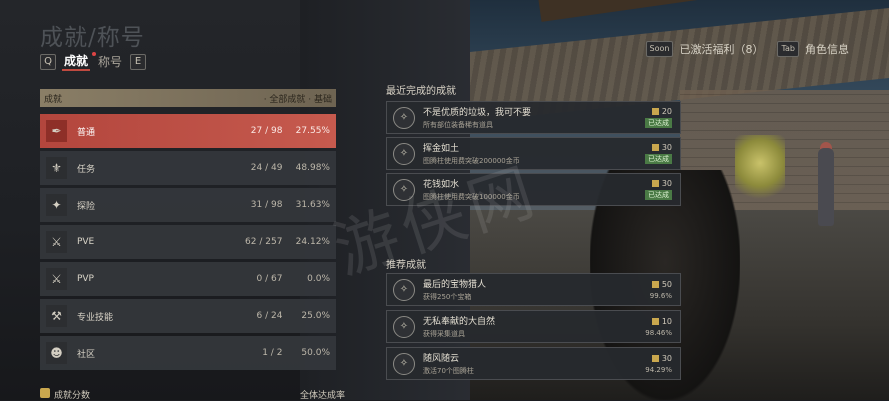 The height and width of the screenshot is (401, 889). I want to click on completion-rate: 98.46%, so click(658, 332).